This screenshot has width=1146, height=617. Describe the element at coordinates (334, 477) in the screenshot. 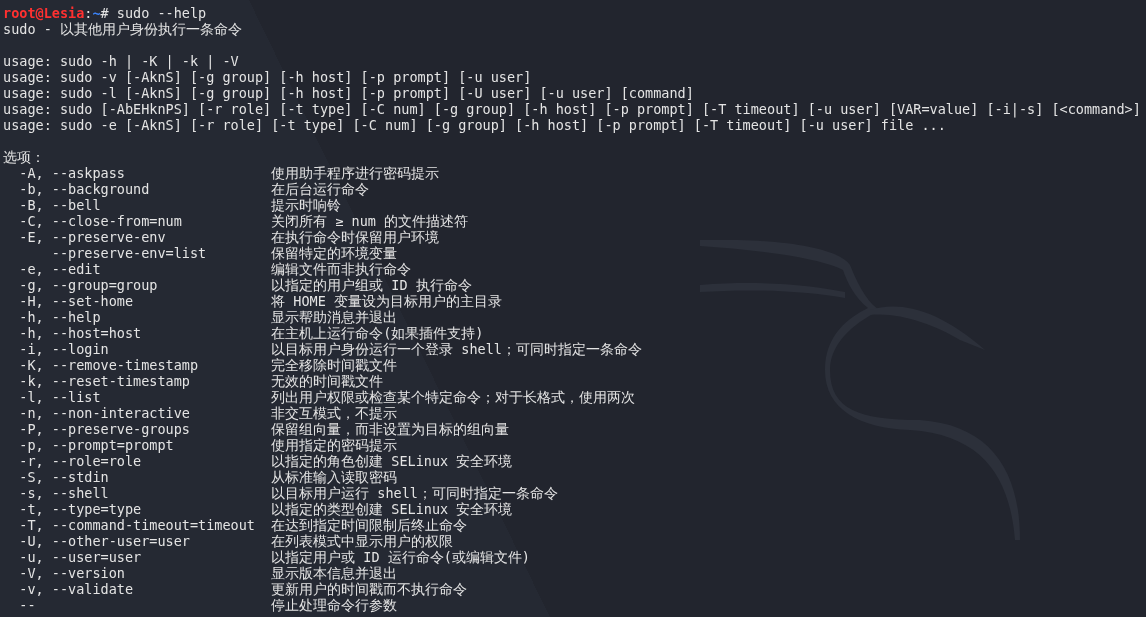

I see `option-description: 从标准输入读取密码` at that location.